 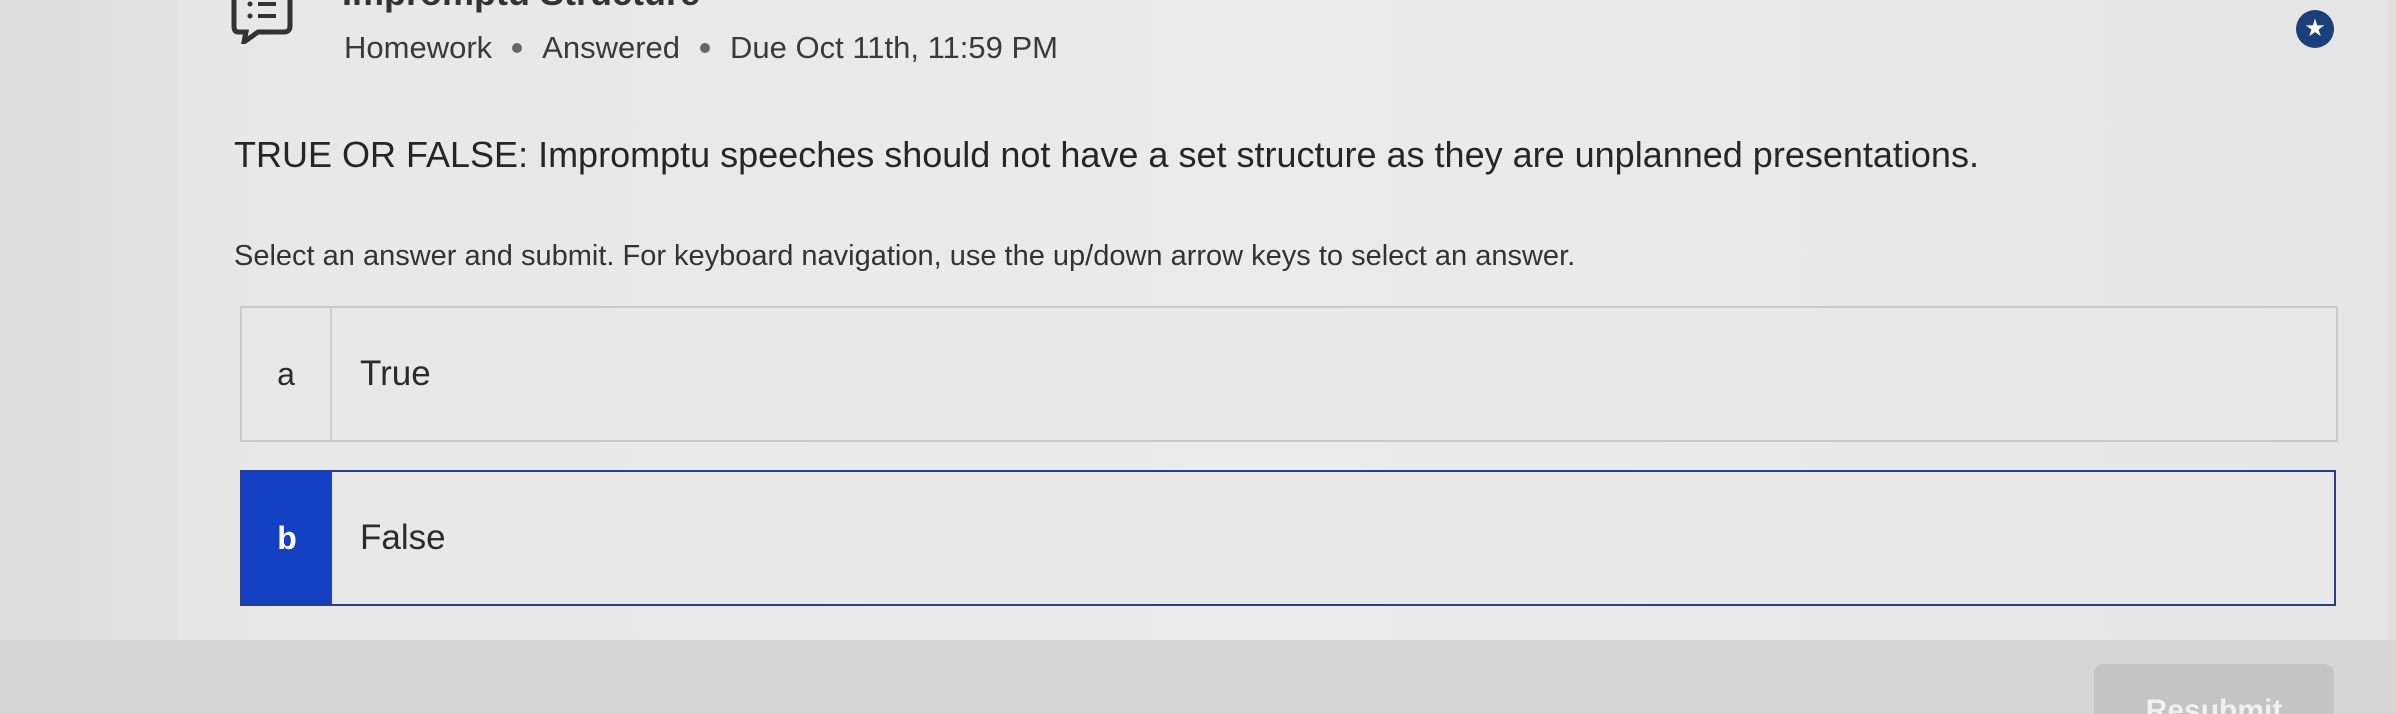 I want to click on option-text: False, so click(x=403, y=537).